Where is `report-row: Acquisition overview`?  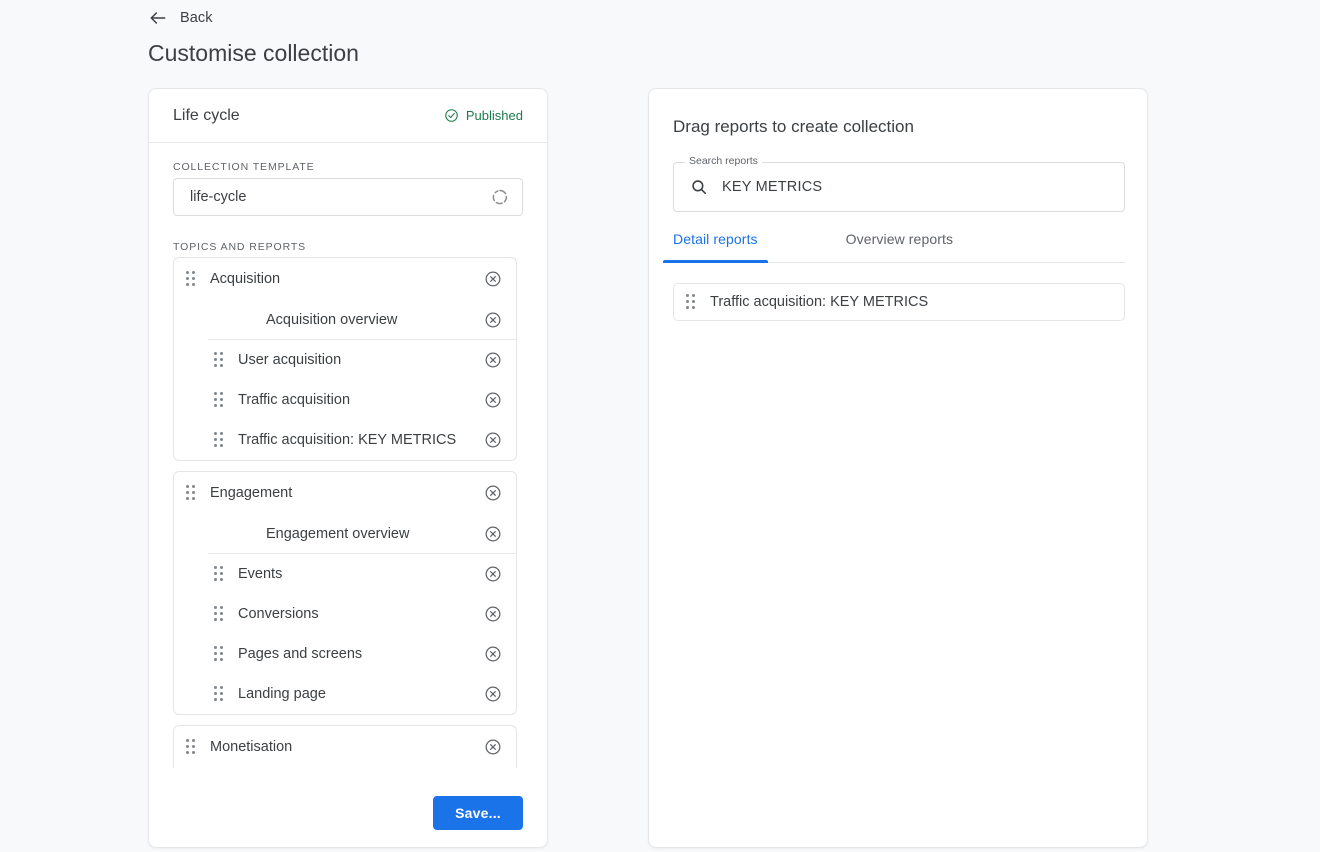
report-row: Acquisition overview is located at coordinates (362, 320).